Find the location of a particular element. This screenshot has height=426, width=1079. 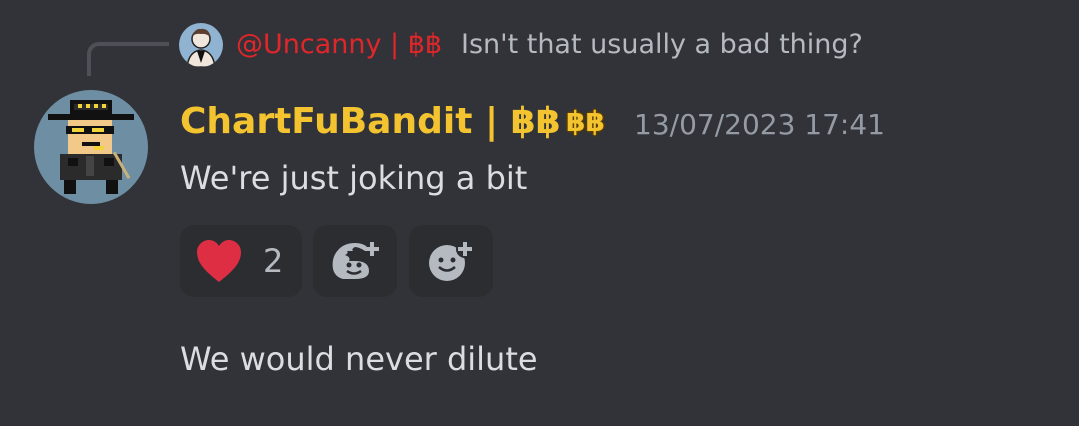

add-reaction-button is located at coordinates (451, 261).